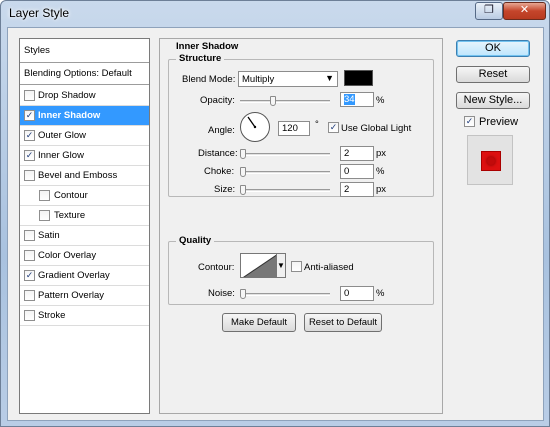 The height and width of the screenshot is (427, 550). Describe the element at coordinates (273, 101) in the screenshot. I see `opacity-slider-thumb` at that location.